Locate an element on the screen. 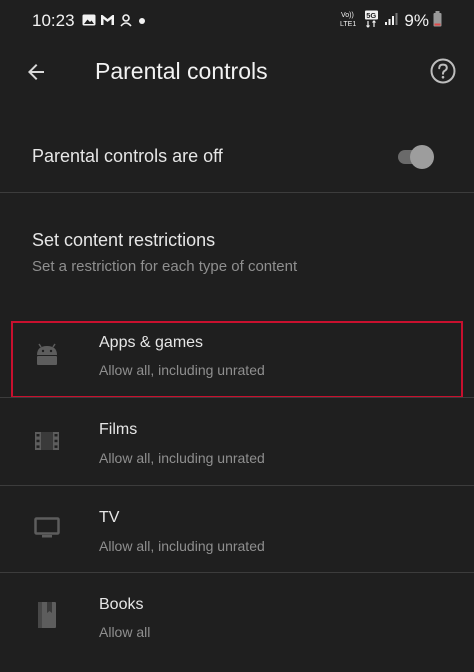 The width and height of the screenshot is (474, 672). help-circle-icon is located at coordinates (443, 71).